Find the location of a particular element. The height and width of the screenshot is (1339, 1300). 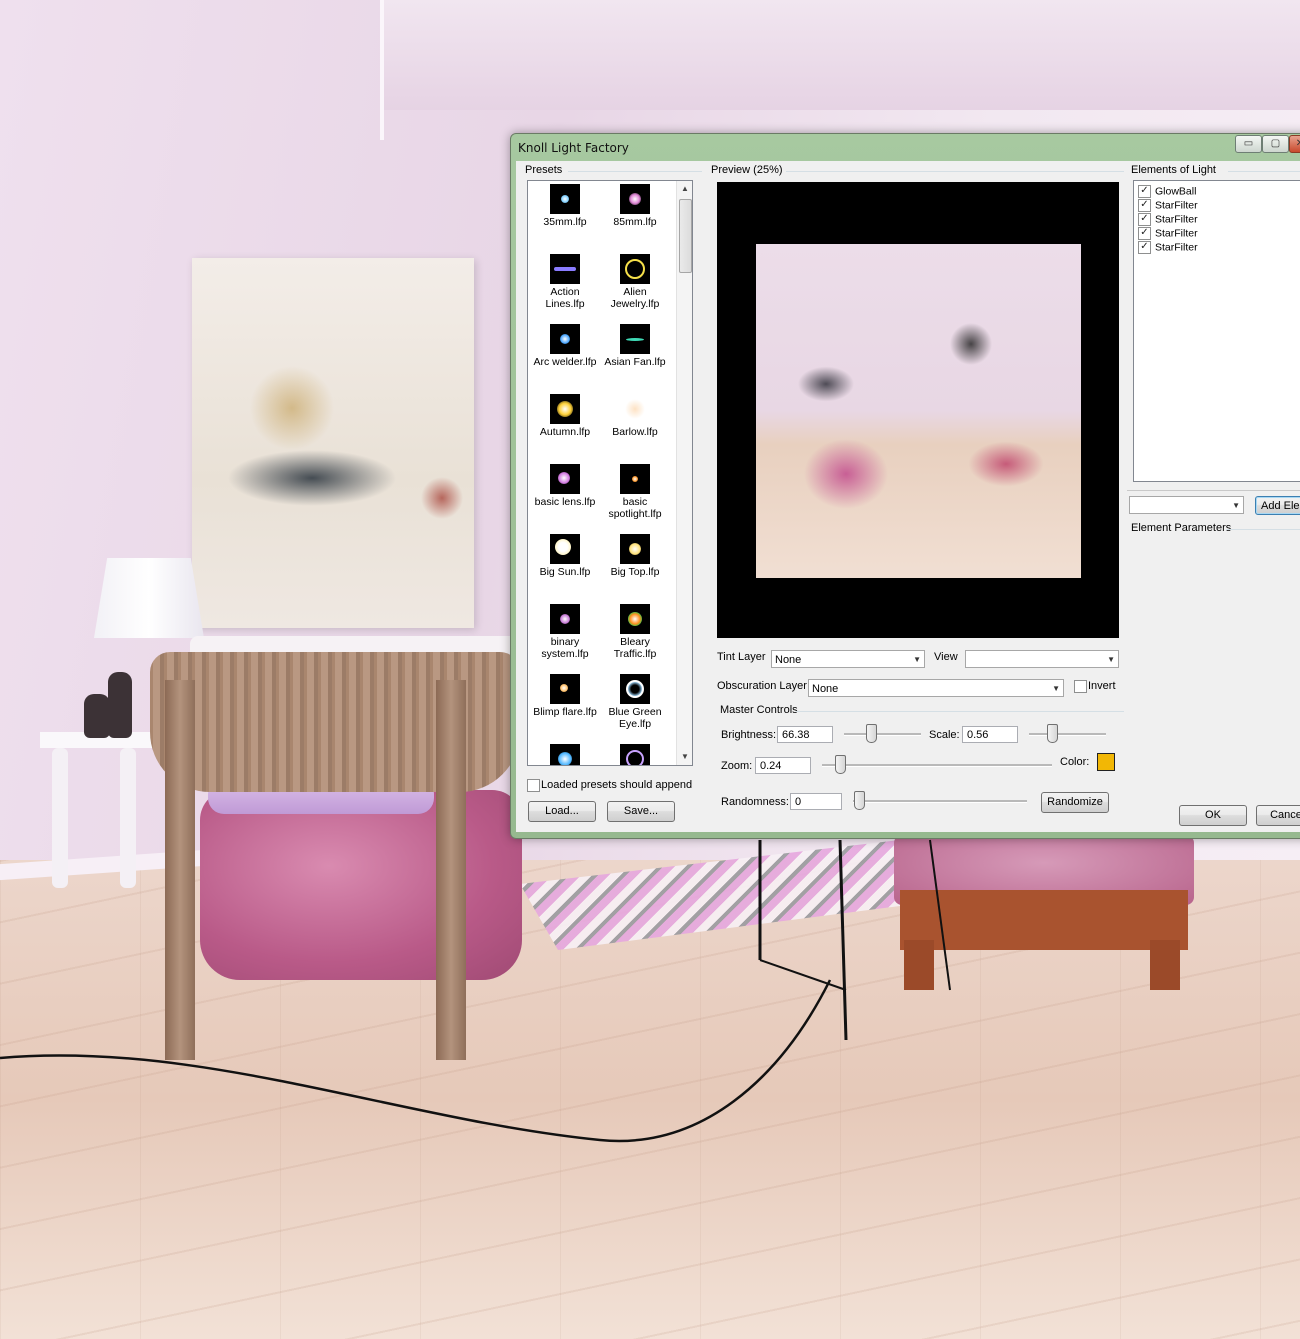

preset-big-sun: Big Sun.lfp is located at coordinates (565, 555).